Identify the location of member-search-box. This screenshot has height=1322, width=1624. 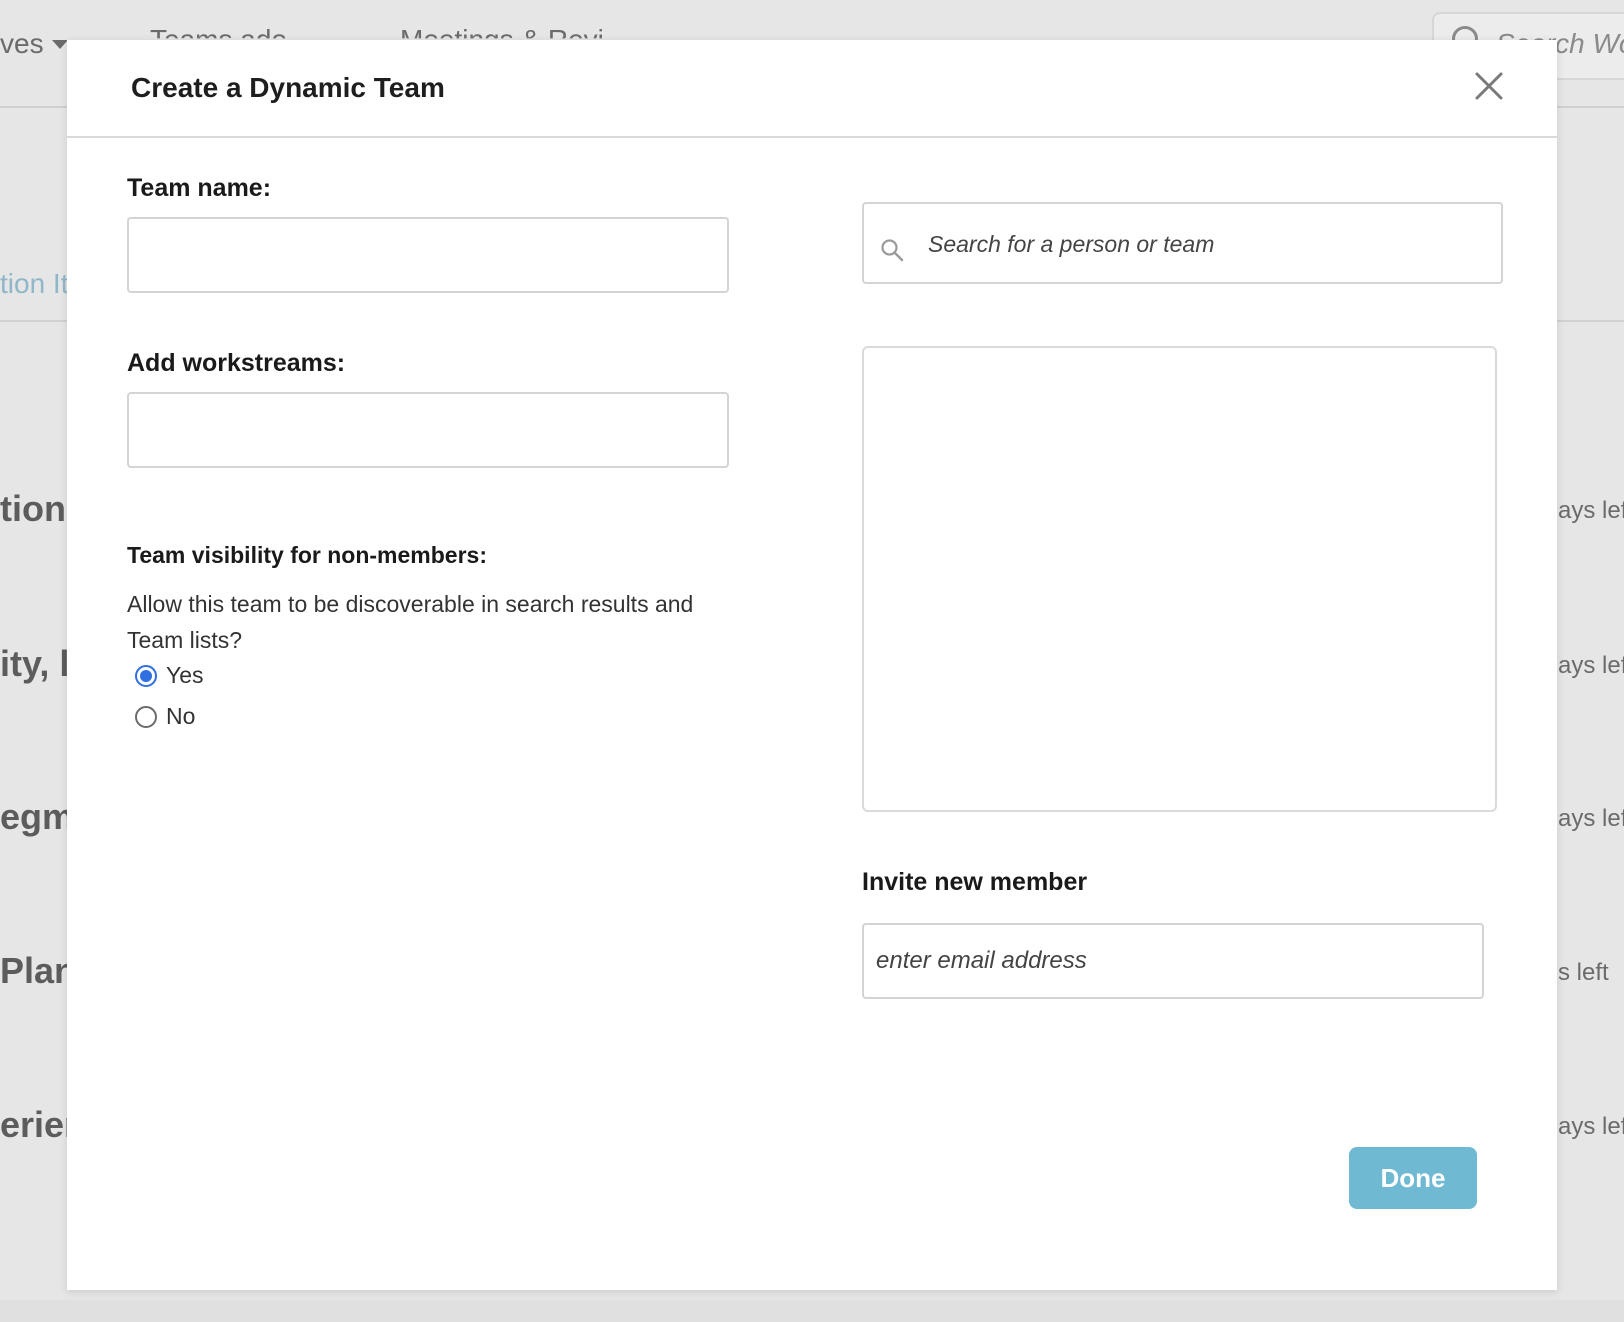
(1182, 243).